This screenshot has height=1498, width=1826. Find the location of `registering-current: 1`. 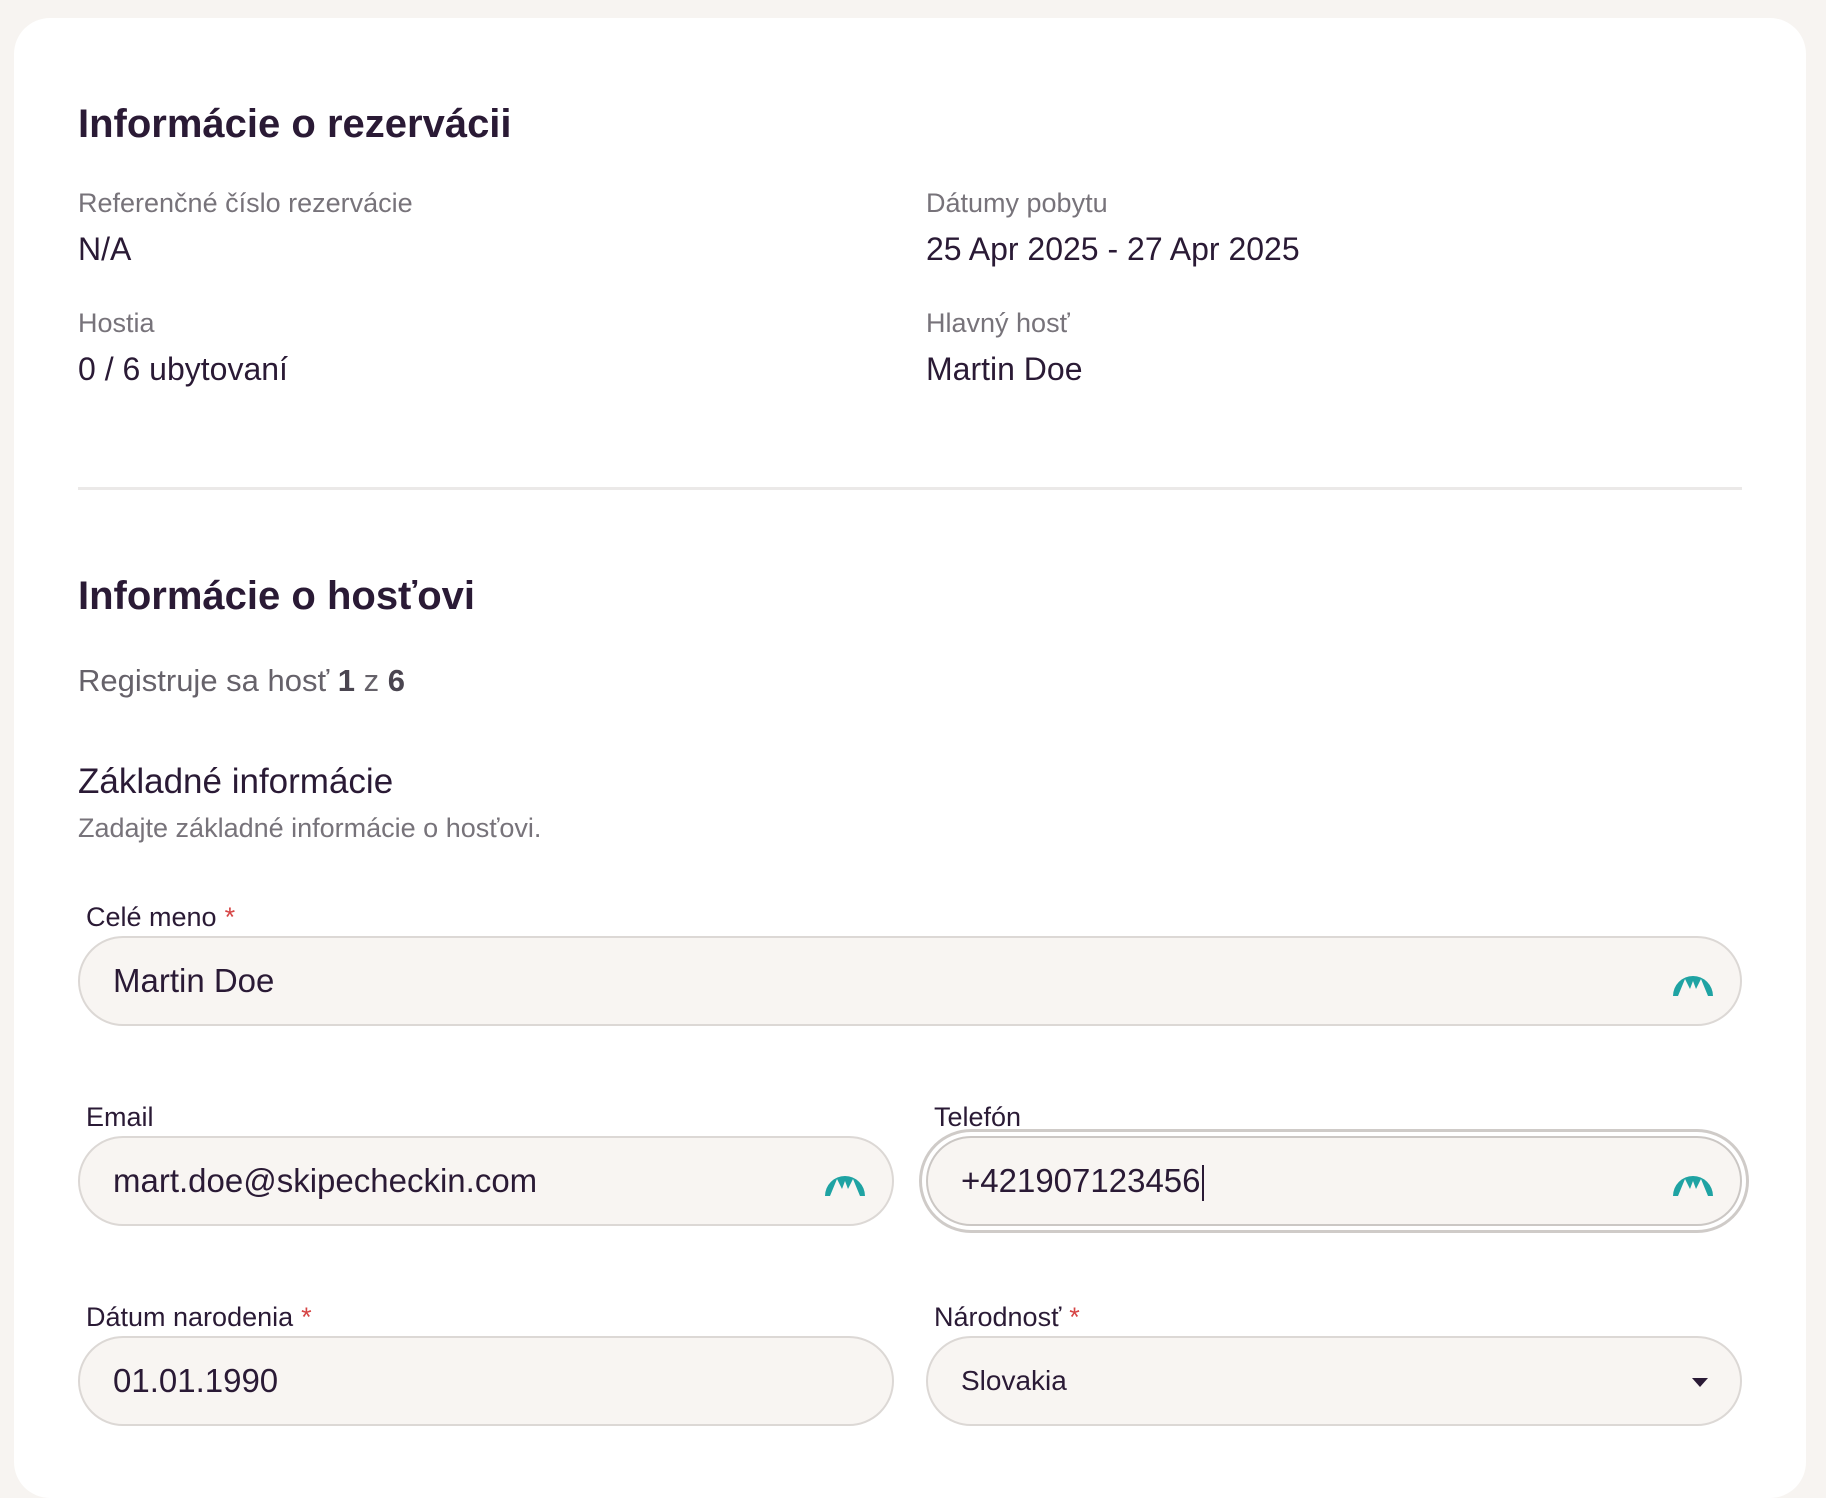

registering-current: 1 is located at coordinates (346, 680).